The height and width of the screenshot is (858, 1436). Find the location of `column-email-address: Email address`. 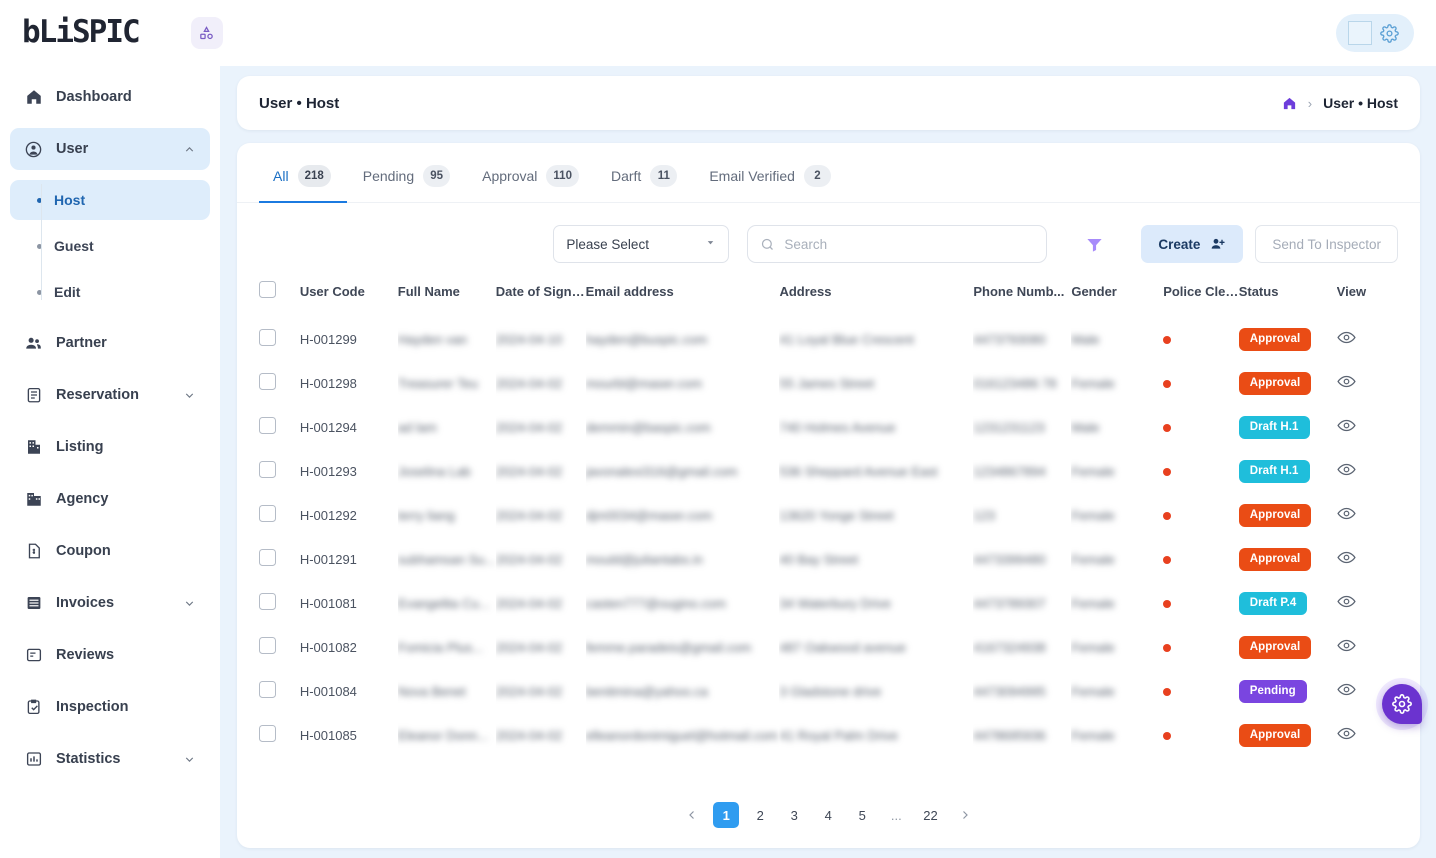

column-email-address: Email address is located at coordinates (629, 291).